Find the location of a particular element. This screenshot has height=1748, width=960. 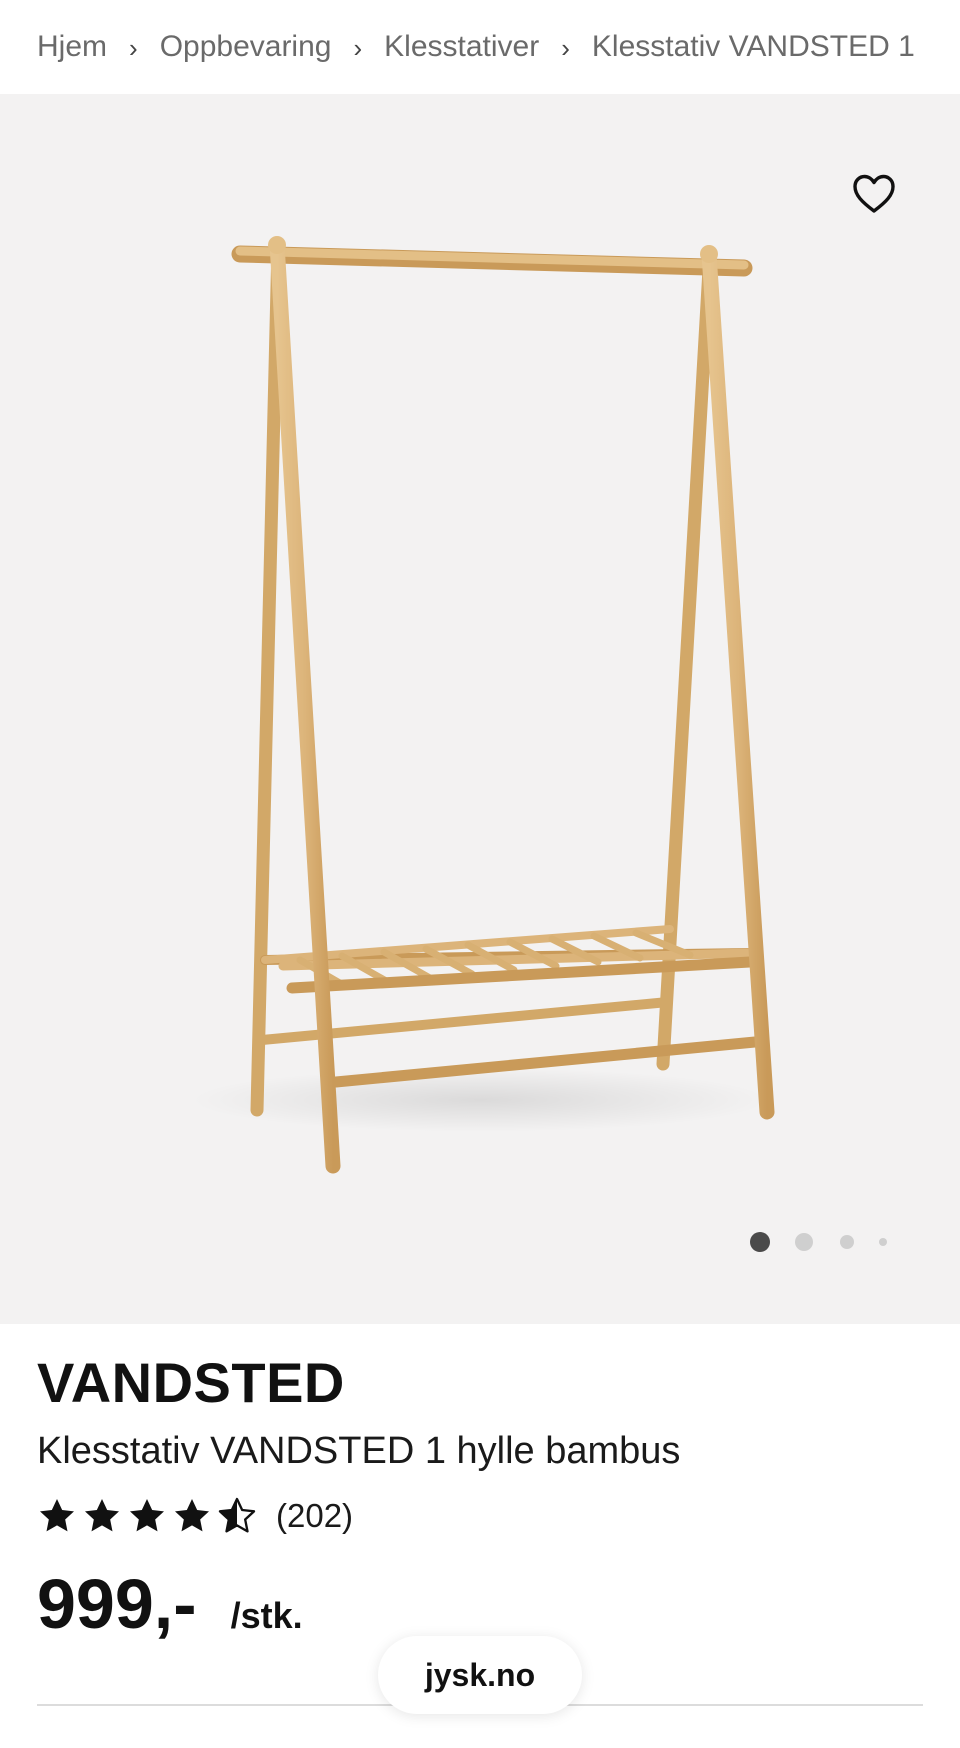

star-half-icon is located at coordinates (237, 1515).